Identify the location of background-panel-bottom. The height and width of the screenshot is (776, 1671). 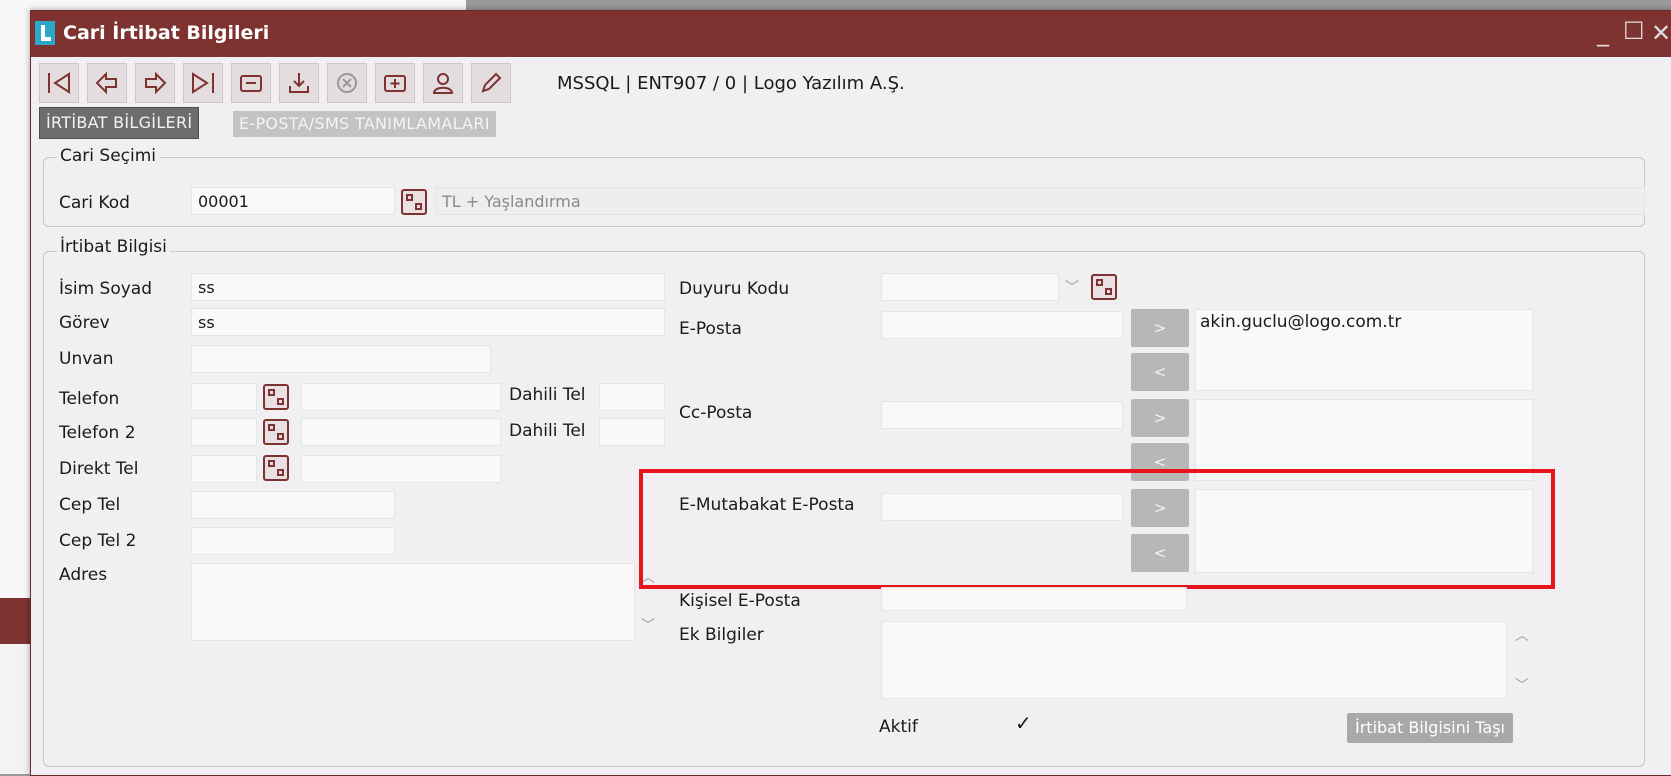
(15, 709).